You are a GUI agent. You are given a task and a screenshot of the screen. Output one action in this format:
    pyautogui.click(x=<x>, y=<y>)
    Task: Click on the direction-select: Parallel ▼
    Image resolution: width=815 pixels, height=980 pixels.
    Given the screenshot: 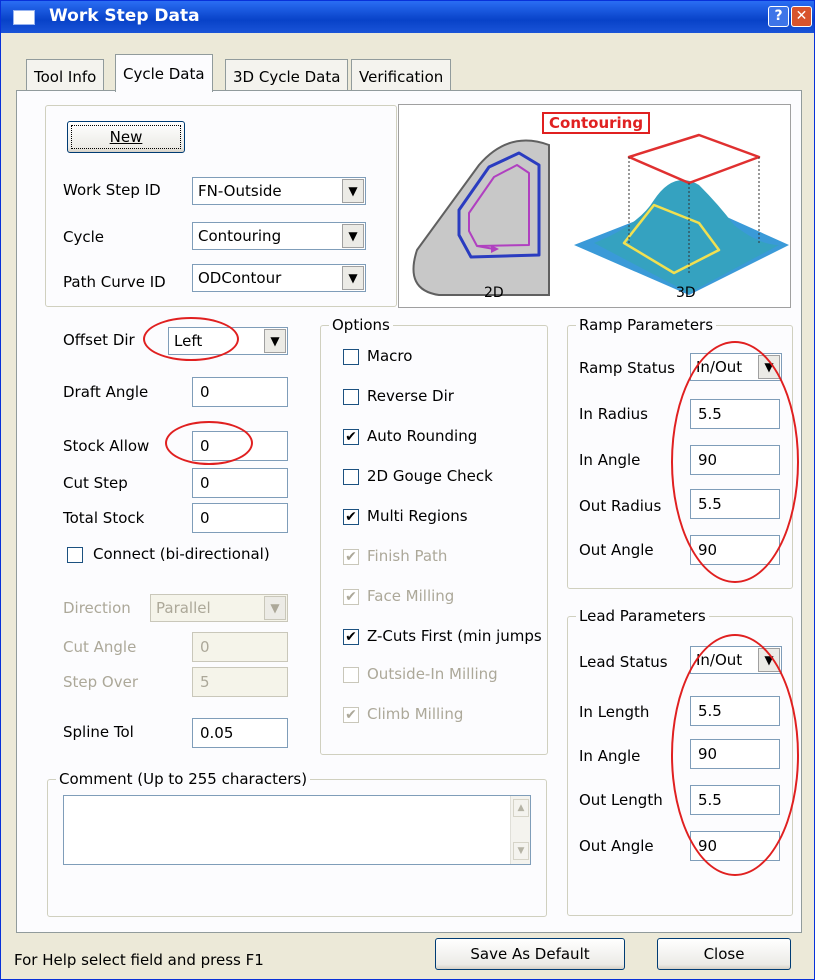 What is the action you would take?
    pyautogui.click(x=219, y=608)
    